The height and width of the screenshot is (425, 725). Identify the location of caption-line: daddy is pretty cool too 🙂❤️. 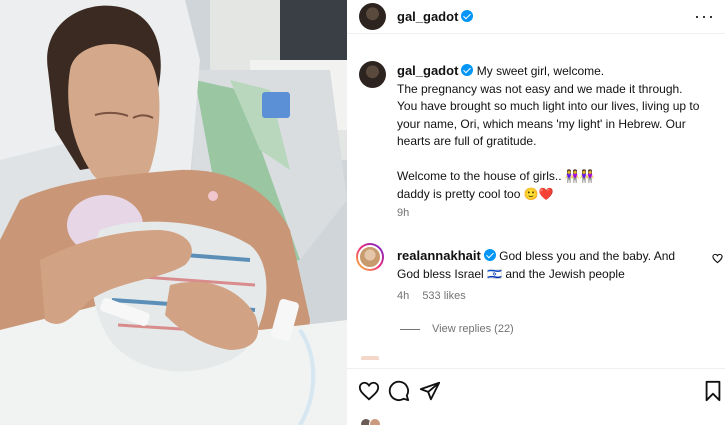
(475, 193).